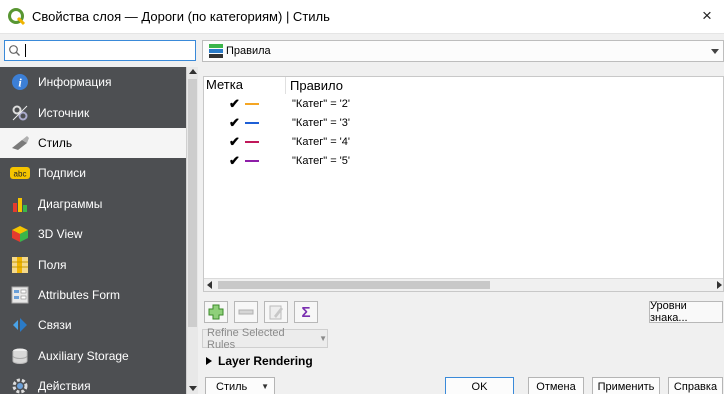 This screenshot has width=724, height=394. I want to click on close-button: ×, so click(707, 16).